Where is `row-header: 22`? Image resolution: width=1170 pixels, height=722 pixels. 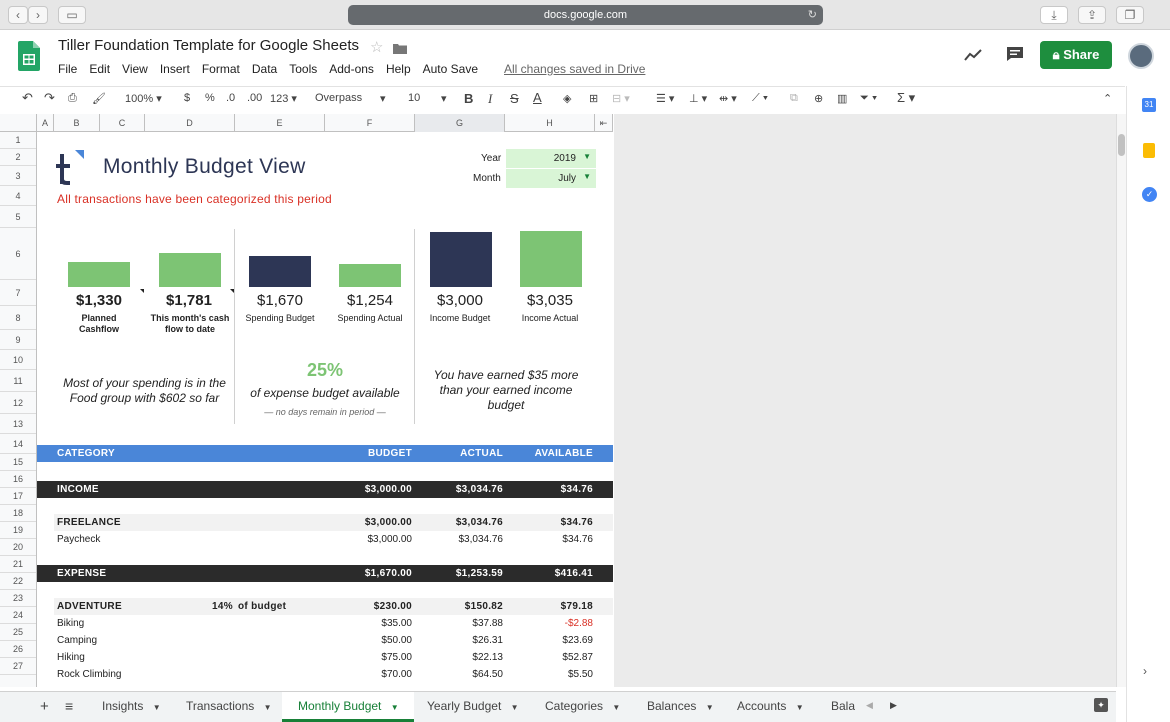 row-header: 22 is located at coordinates (18, 581).